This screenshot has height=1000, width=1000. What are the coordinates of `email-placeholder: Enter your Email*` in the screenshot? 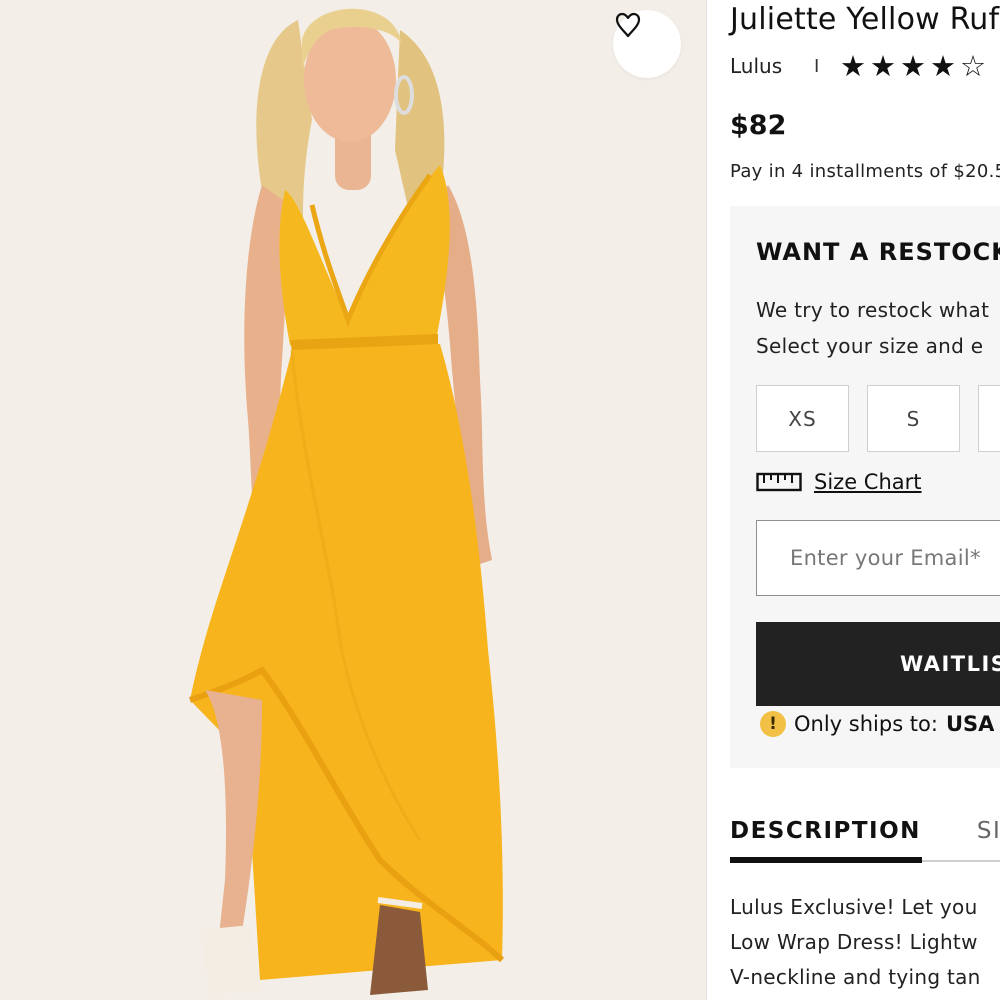 It's located at (885, 558).